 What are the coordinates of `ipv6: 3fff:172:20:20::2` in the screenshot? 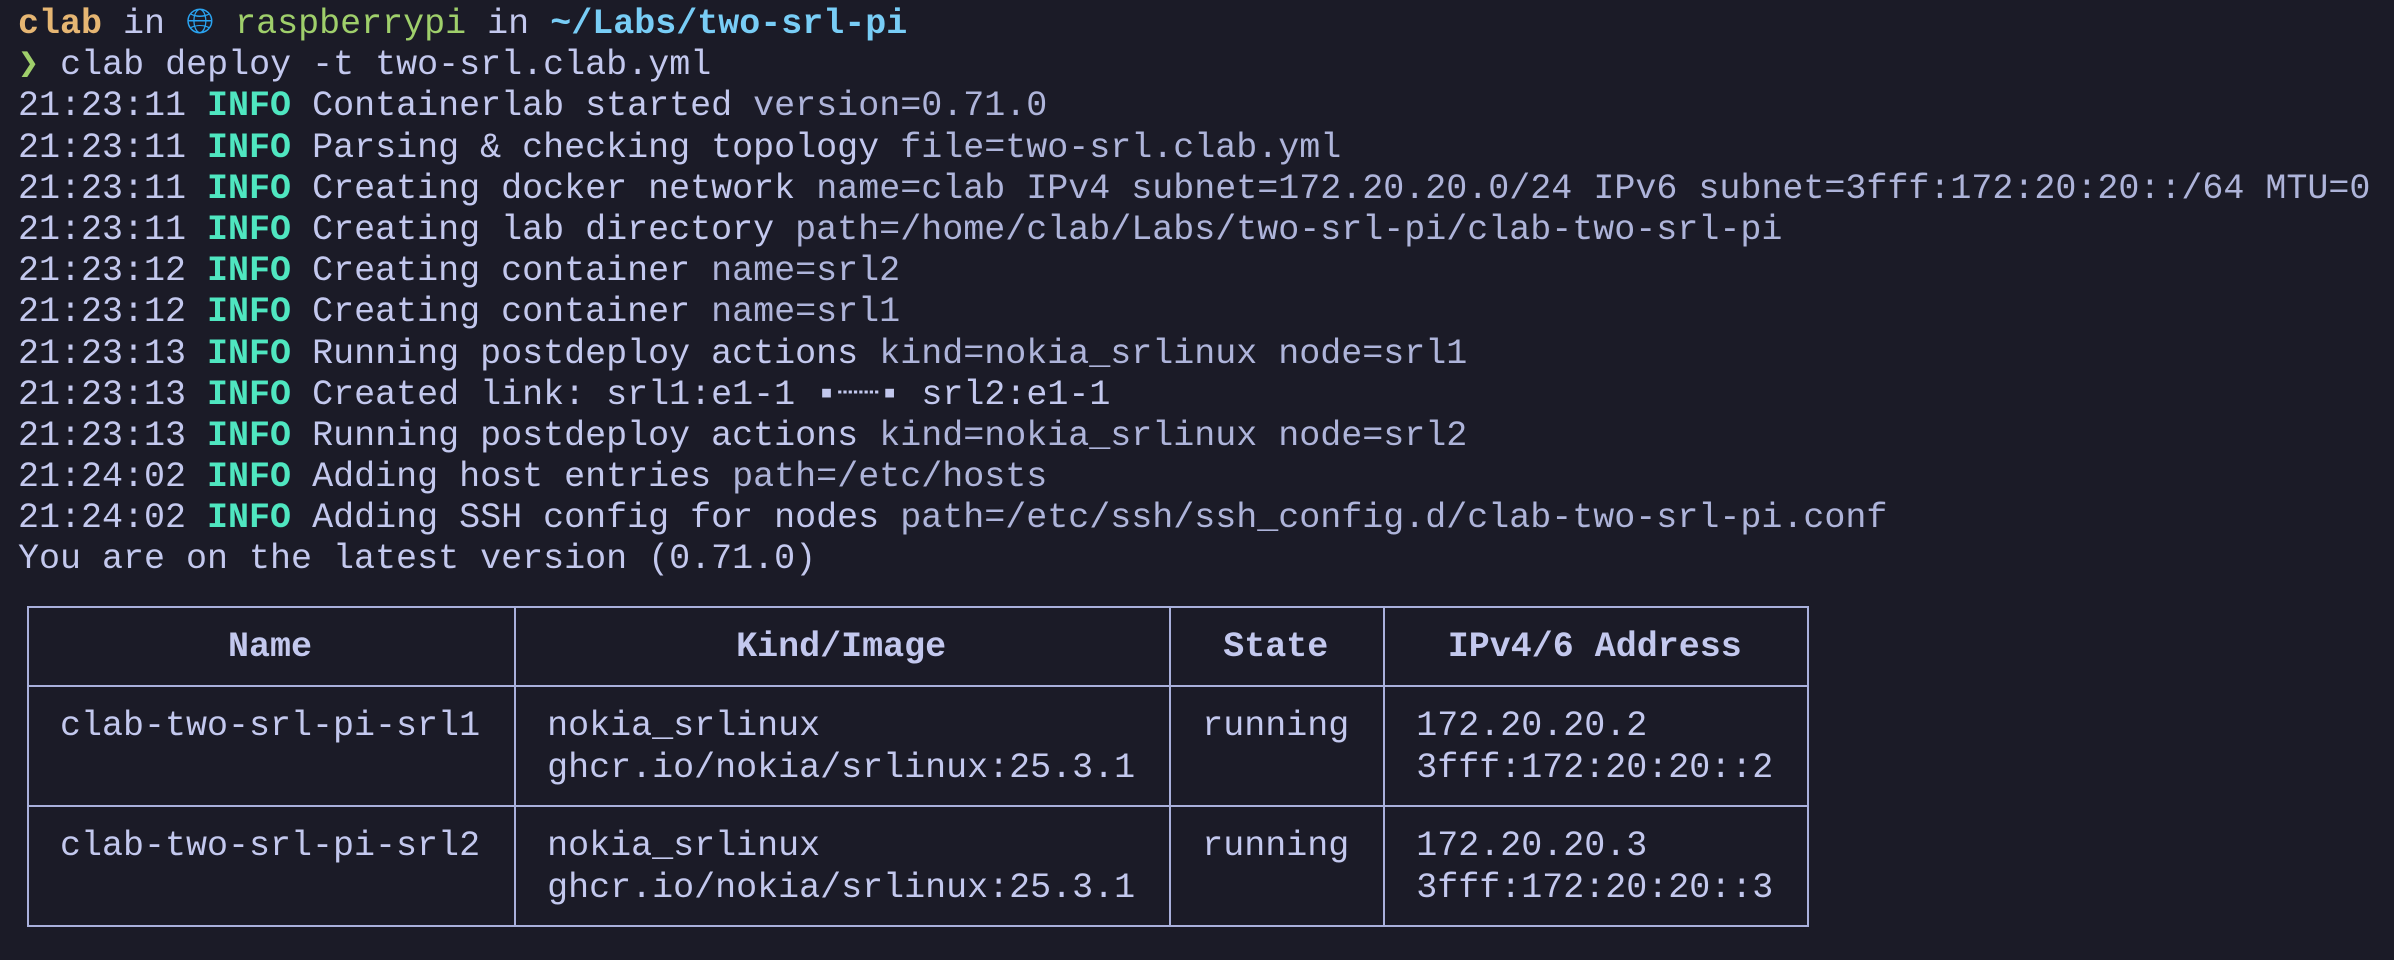 It's located at (1595, 768).